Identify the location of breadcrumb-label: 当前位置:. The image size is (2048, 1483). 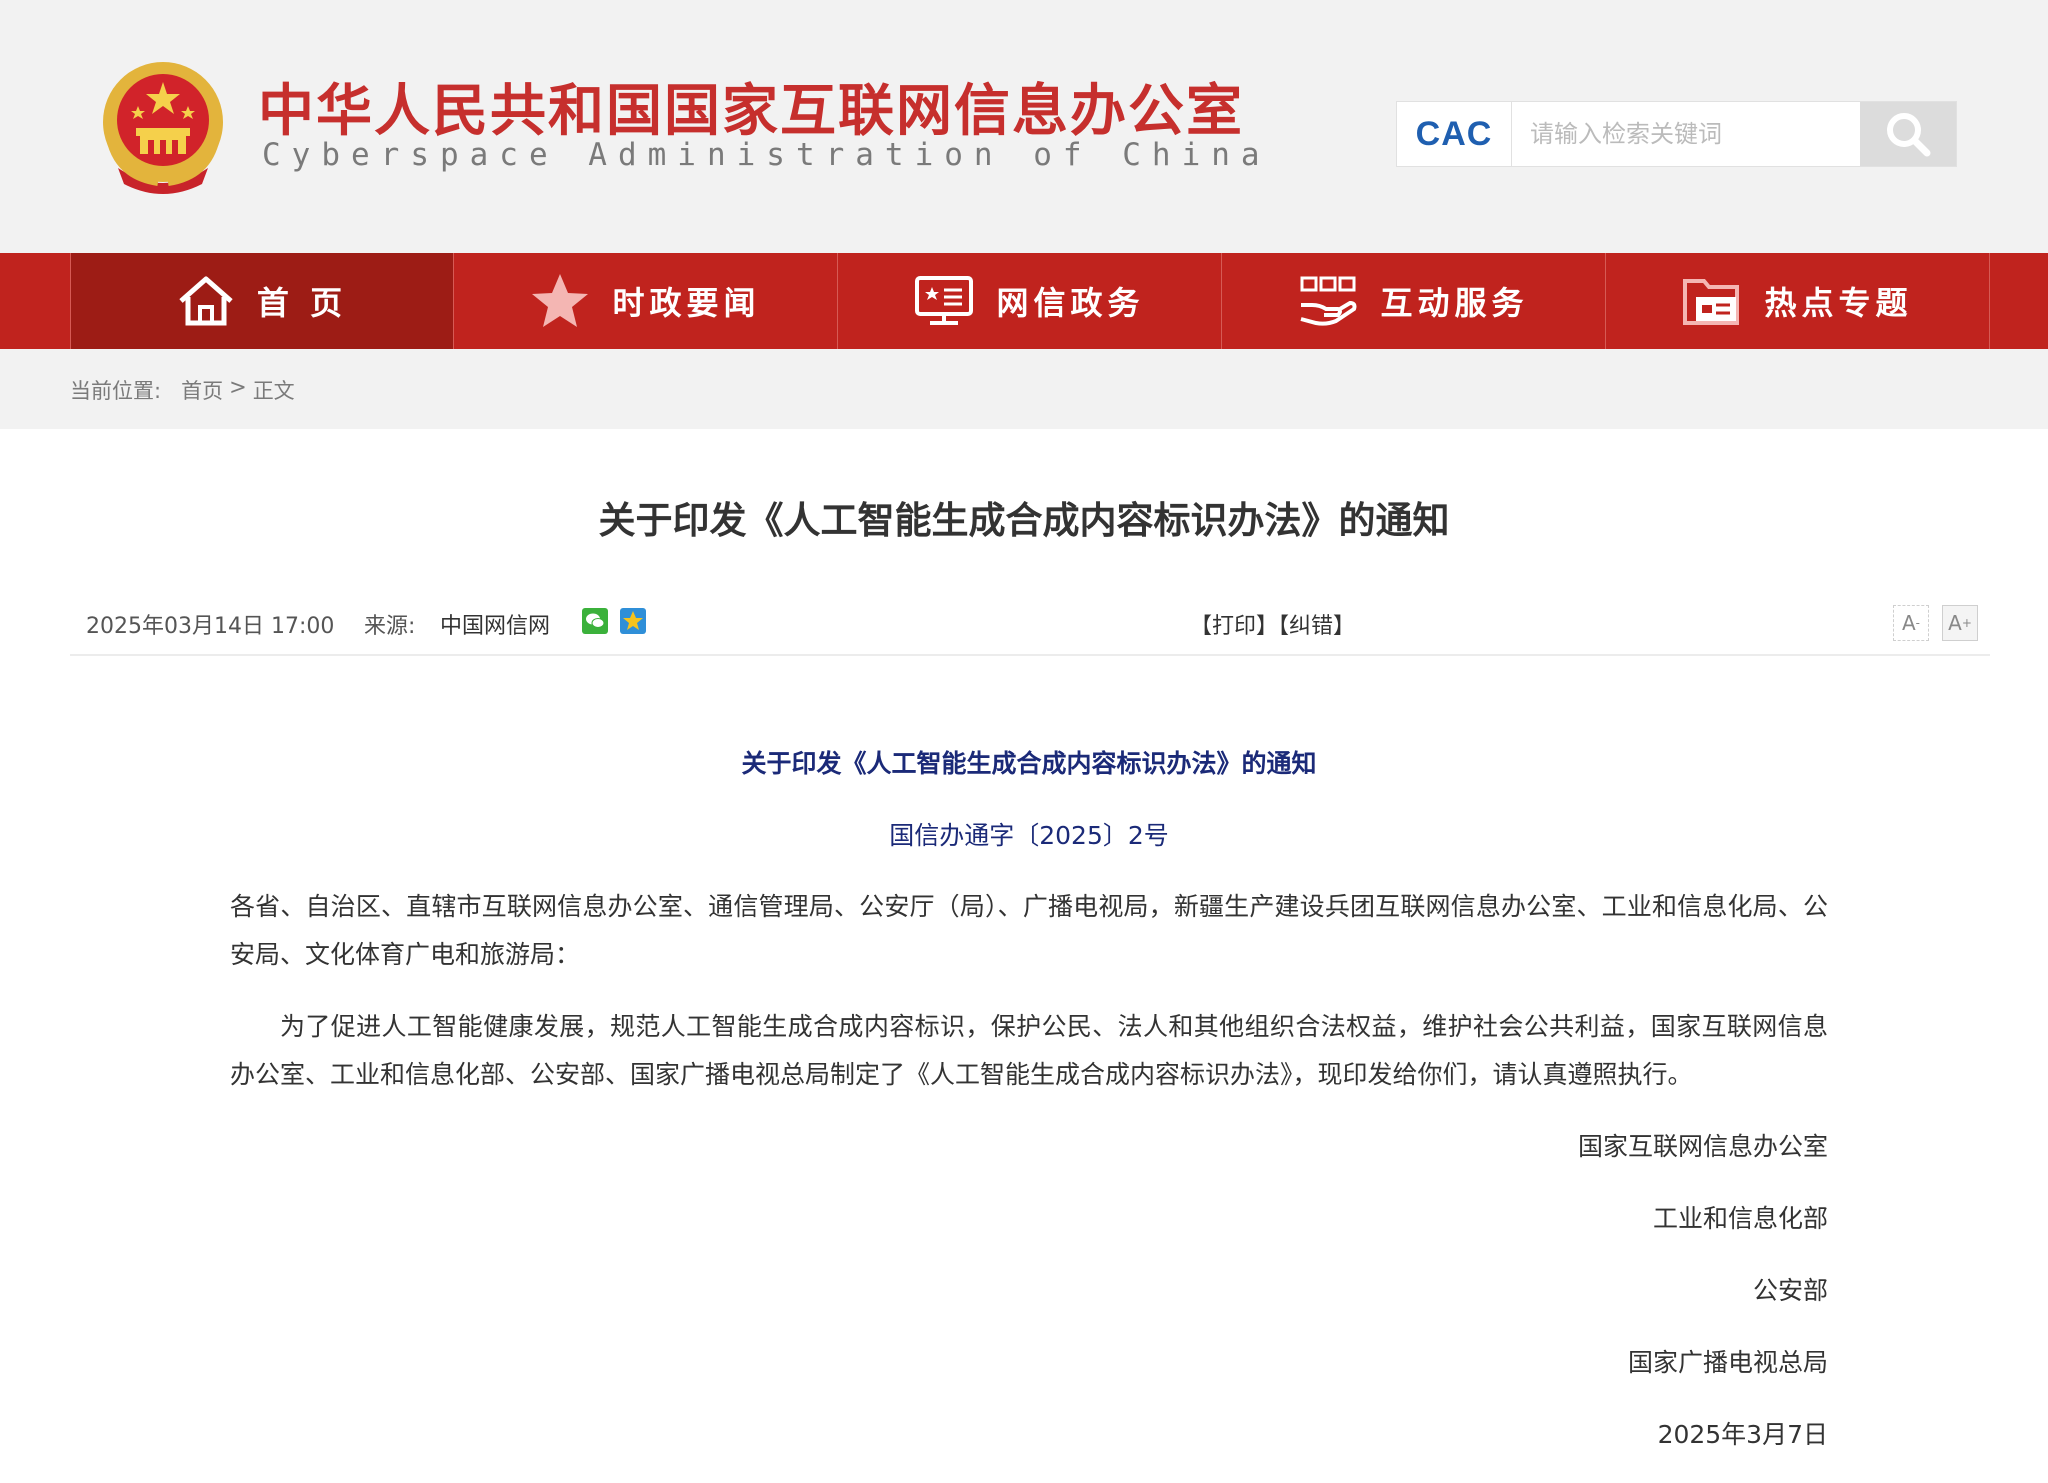
(116, 391).